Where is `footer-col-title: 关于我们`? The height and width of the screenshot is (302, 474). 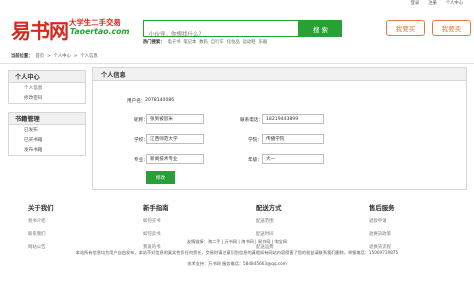 footer-col-title: 关于我们 is located at coordinates (41, 208).